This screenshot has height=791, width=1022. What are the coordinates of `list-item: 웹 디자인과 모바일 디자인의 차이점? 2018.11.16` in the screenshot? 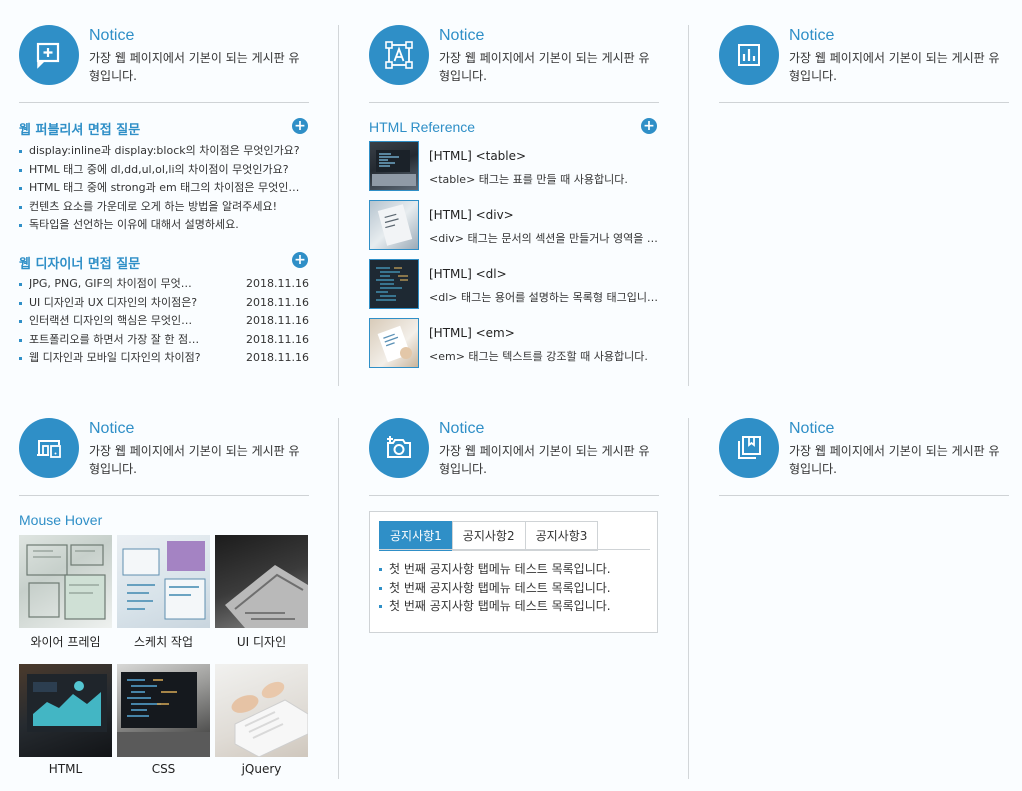 It's located at (164, 358).